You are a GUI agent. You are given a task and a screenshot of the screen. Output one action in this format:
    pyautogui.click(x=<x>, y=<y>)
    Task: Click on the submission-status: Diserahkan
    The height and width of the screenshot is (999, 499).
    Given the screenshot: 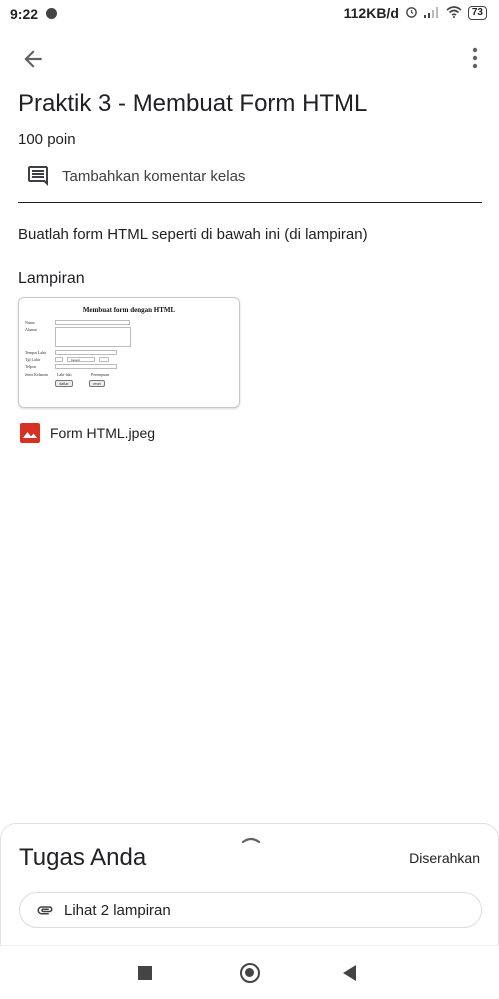 What is the action you would take?
    pyautogui.click(x=444, y=858)
    